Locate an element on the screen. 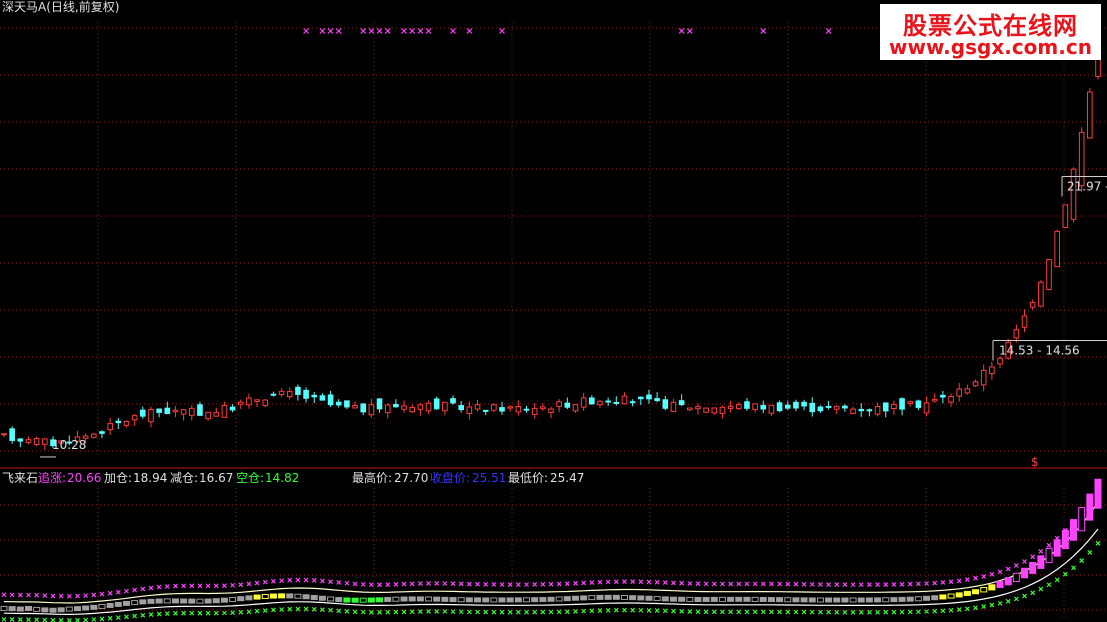 Image resolution: width=1107 pixels, height=622 pixels. legend-label: 最高价: is located at coordinates (372, 477).